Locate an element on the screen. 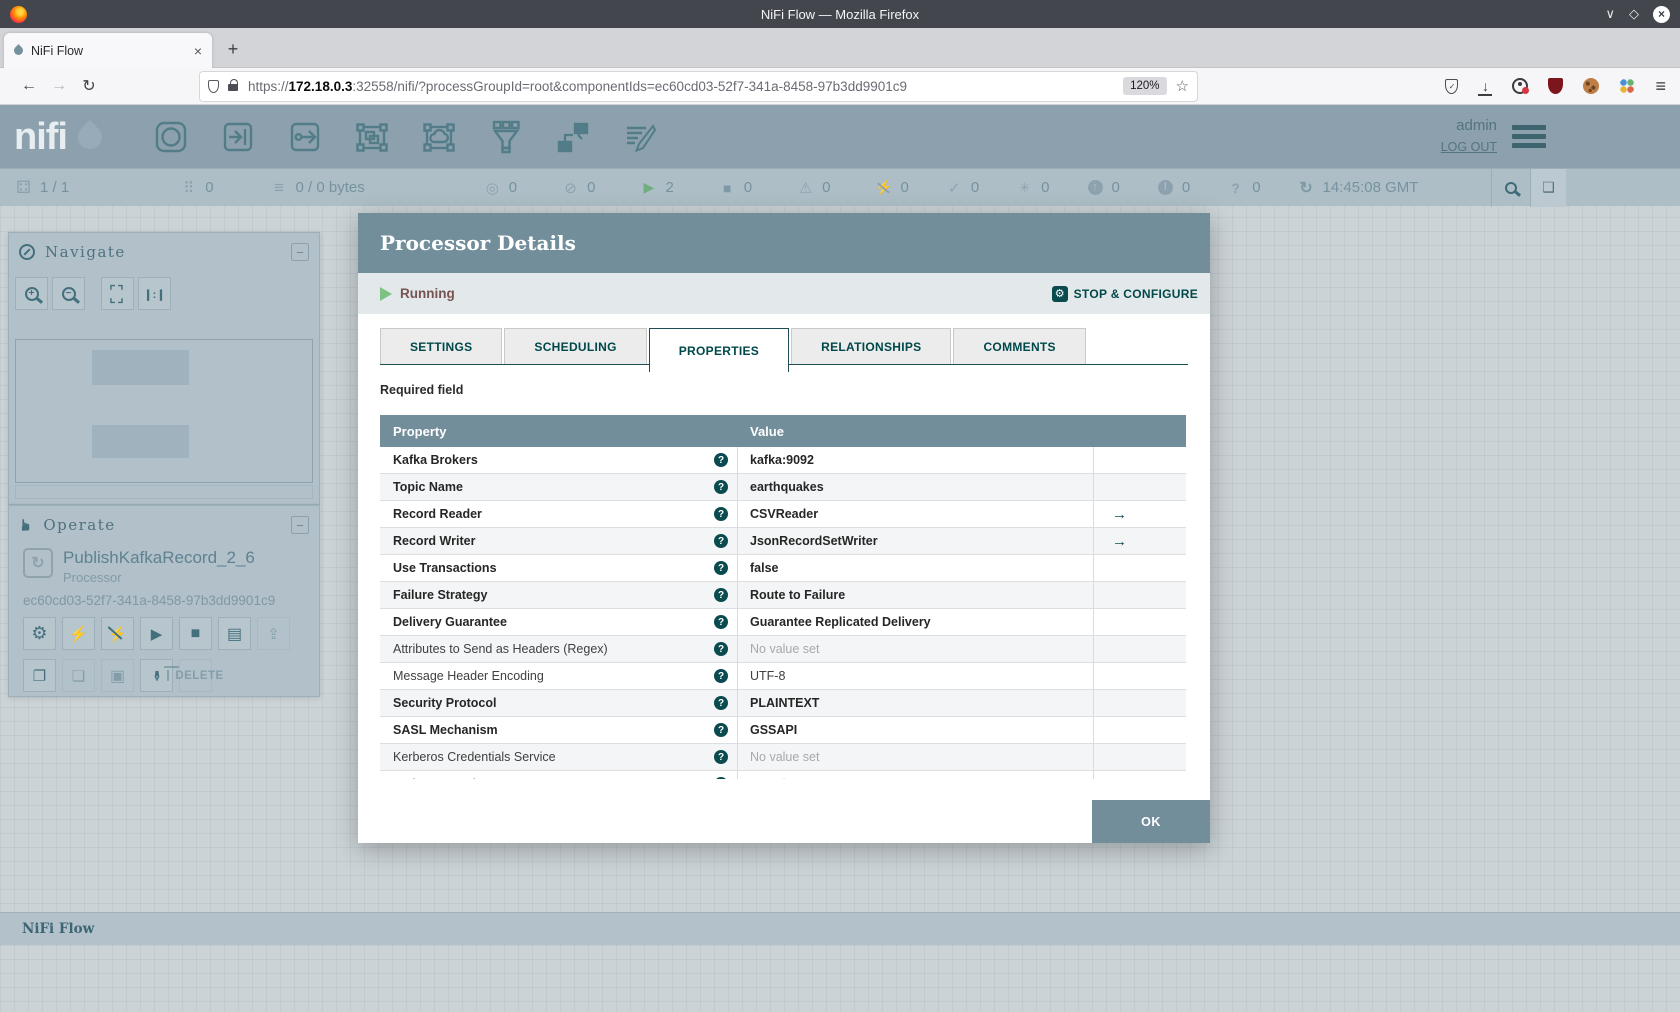 The image size is (1680, 1012). settings-icon is located at coordinates (39, 633).